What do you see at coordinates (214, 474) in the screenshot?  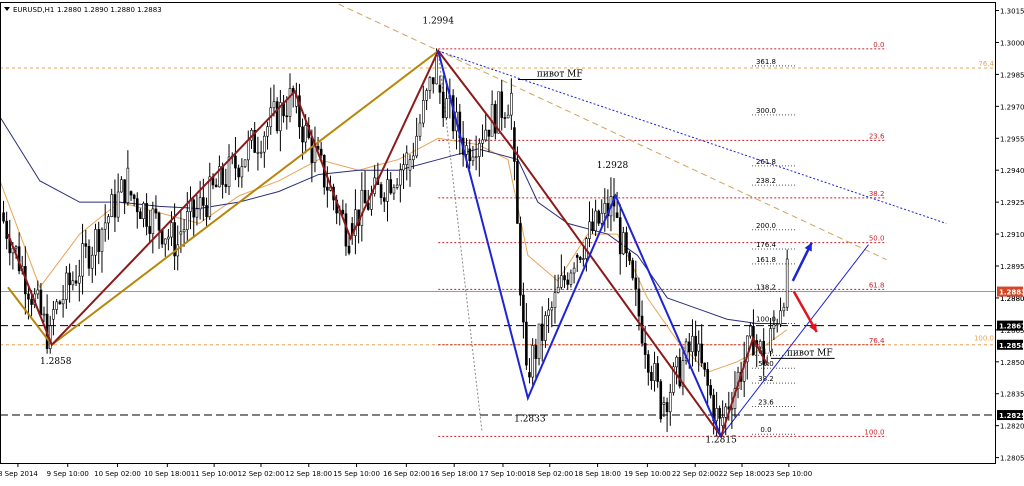 I see `x-tick-label: 11 Sep 10:00` at bounding box center [214, 474].